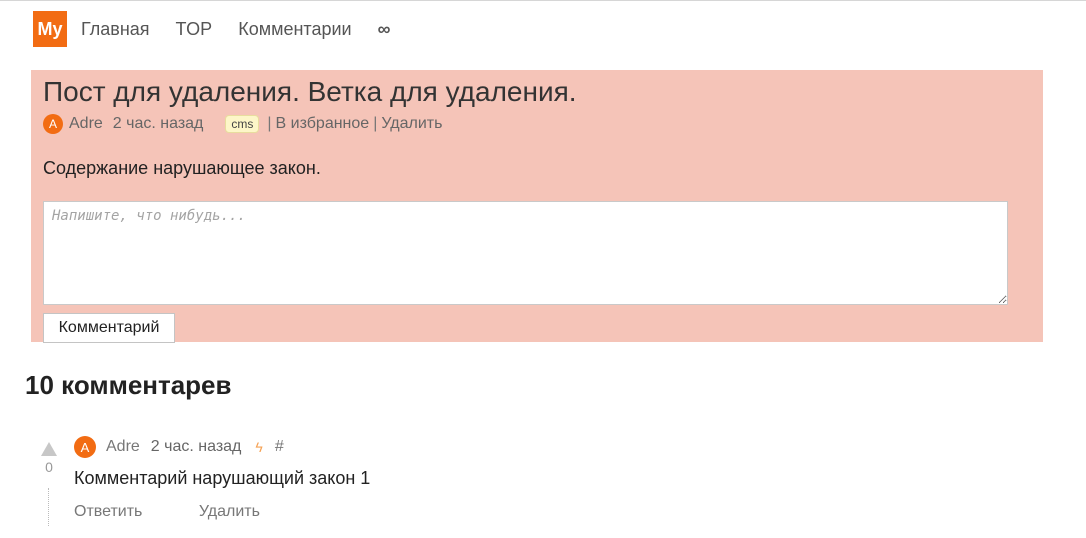 Image resolution: width=1086 pixels, height=538 pixels. Describe the element at coordinates (229, 511) in the screenshot. I see `delete-comment-link: Удалить` at that location.